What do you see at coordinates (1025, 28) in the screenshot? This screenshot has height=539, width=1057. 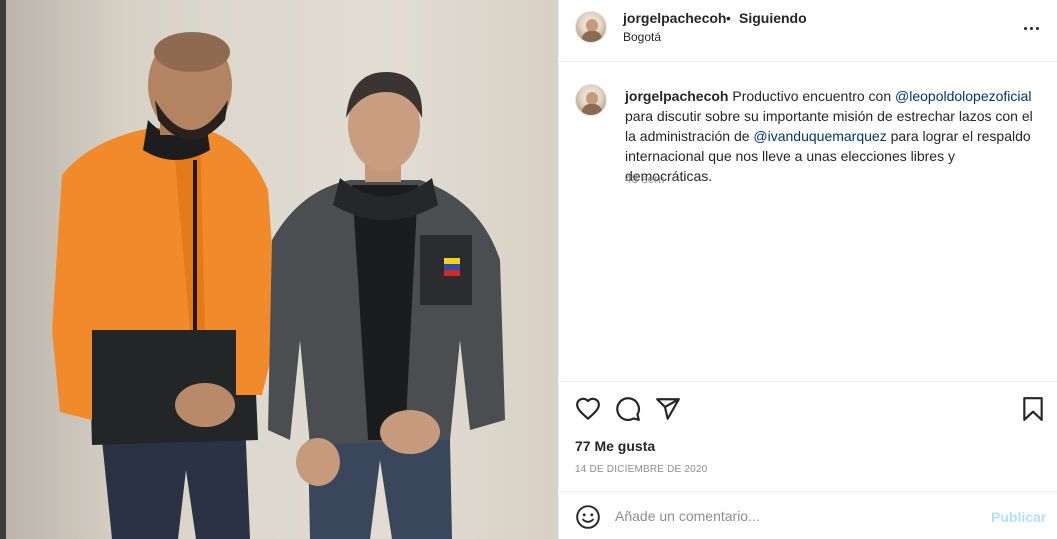 I see `ellipsis-icon` at bounding box center [1025, 28].